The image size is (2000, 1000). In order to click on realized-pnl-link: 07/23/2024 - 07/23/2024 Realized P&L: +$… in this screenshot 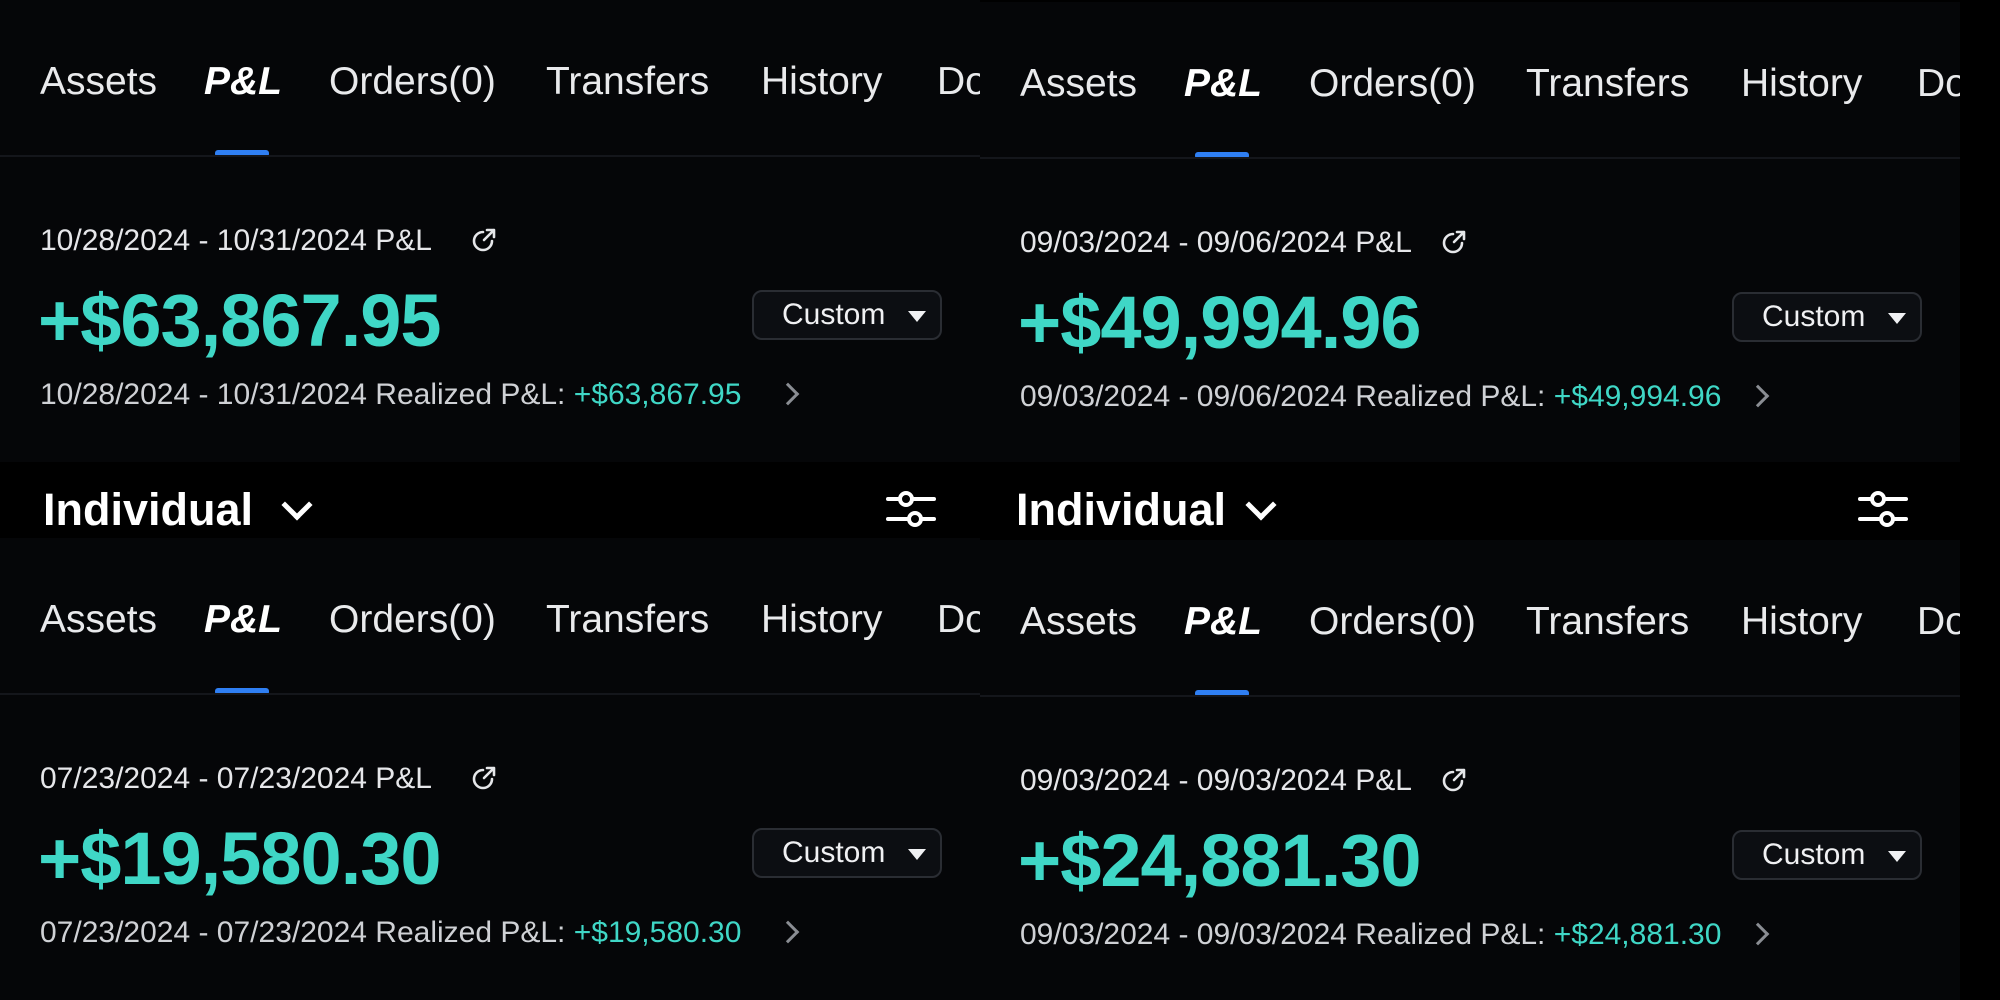, I will do `click(390, 933)`.